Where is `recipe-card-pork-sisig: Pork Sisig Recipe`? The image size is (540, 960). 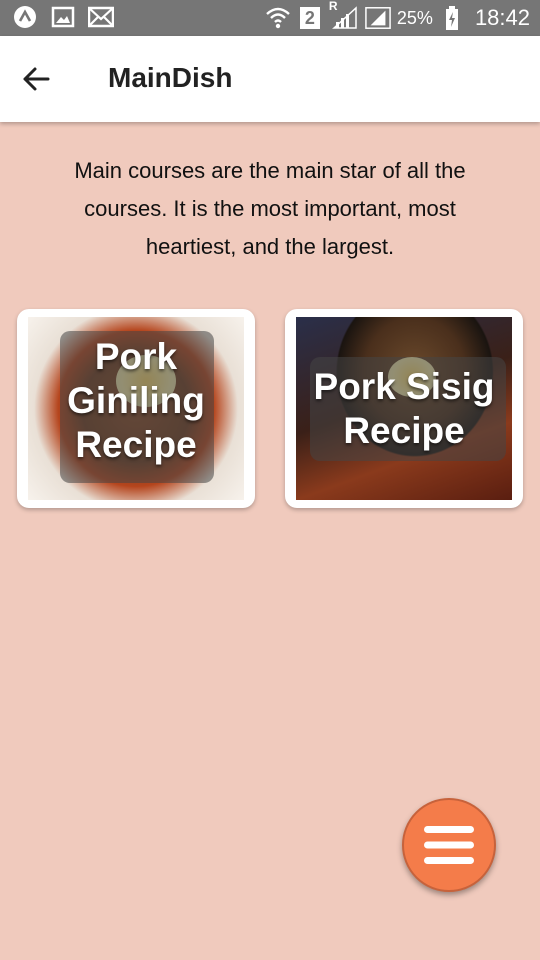 recipe-card-pork-sisig: Pork Sisig Recipe is located at coordinates (404, 408).